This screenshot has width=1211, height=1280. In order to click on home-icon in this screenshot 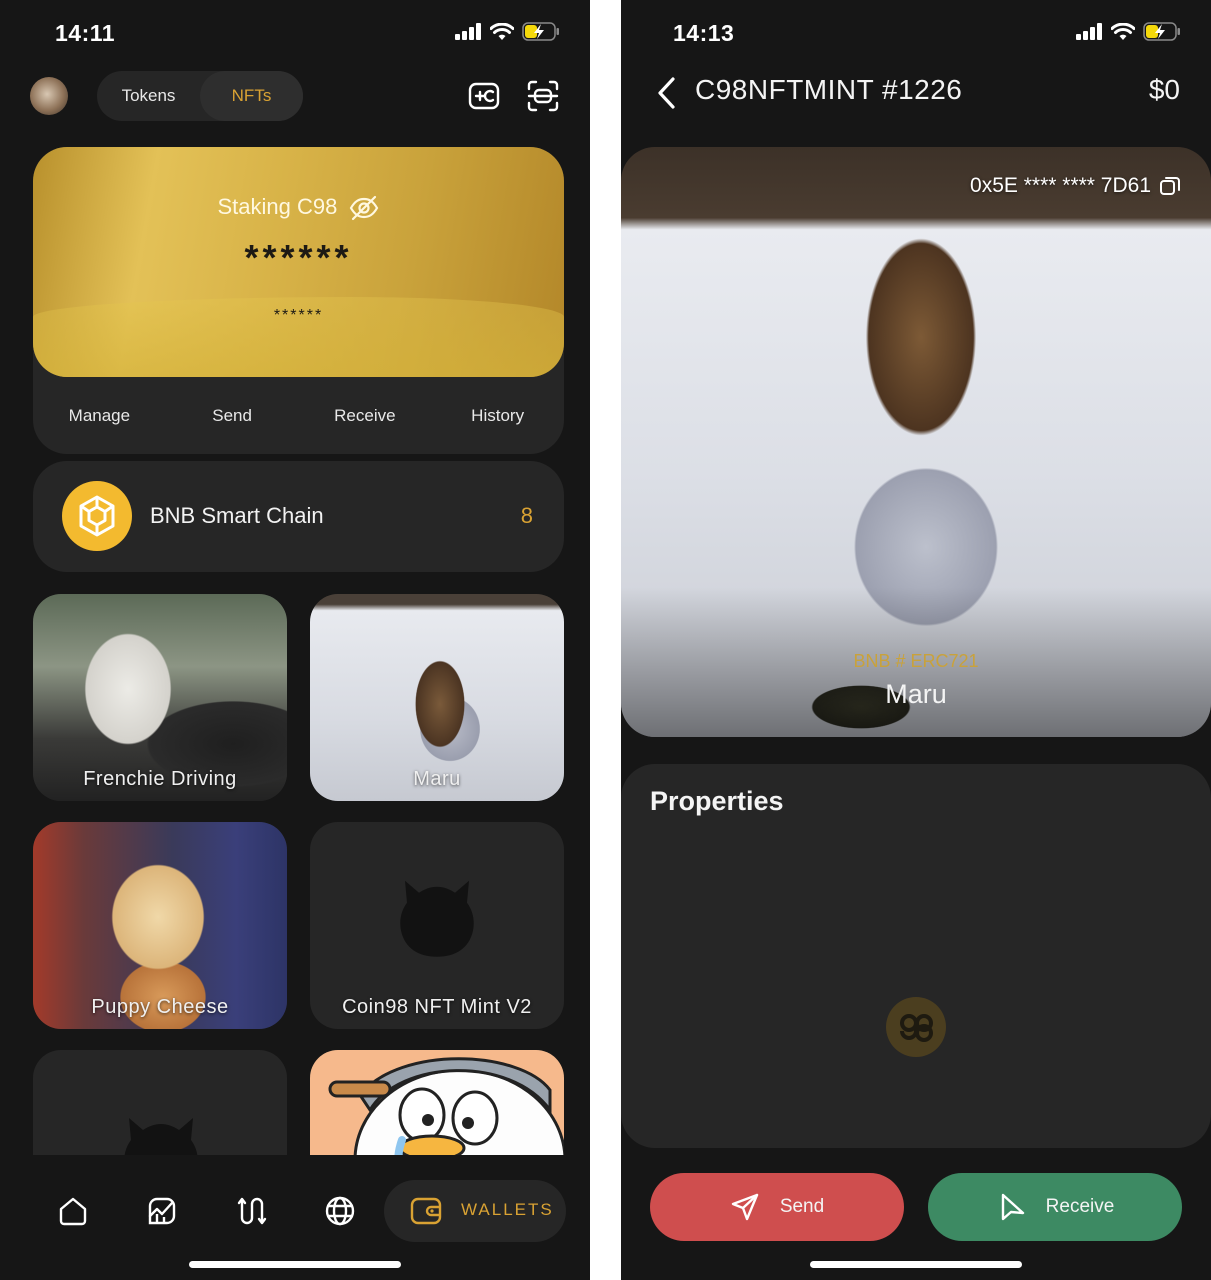, I will do `click(73, 1211)`.